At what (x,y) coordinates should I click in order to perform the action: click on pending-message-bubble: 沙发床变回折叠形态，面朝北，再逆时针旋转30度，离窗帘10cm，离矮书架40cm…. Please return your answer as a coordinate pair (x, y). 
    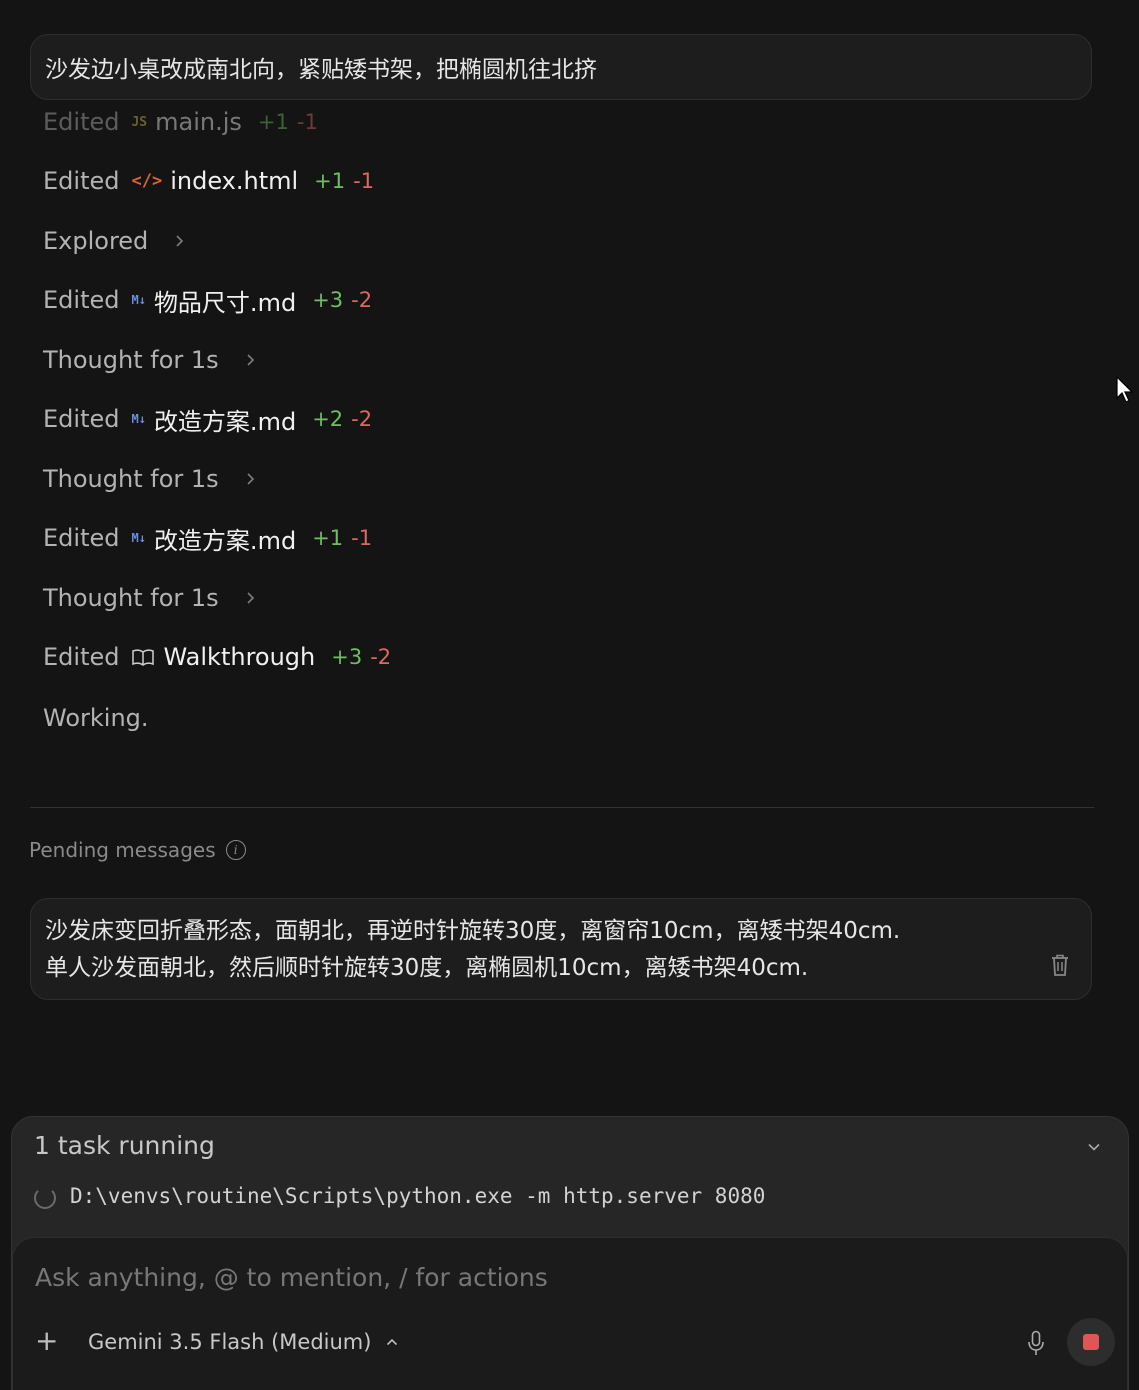
    Looking at the image, I should click on (561, 949).